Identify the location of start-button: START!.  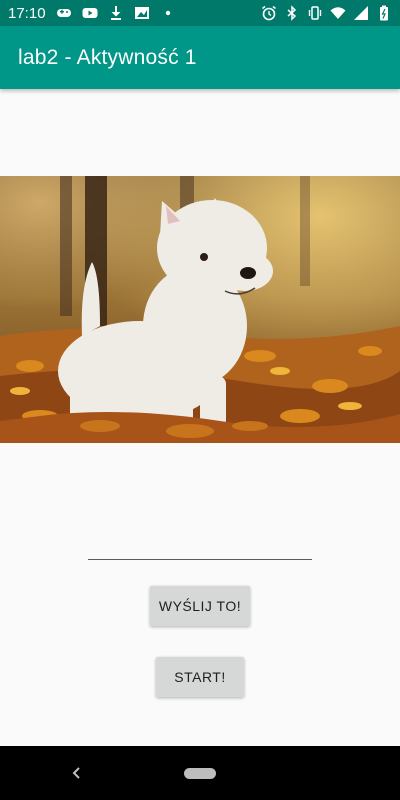
(200, 677).